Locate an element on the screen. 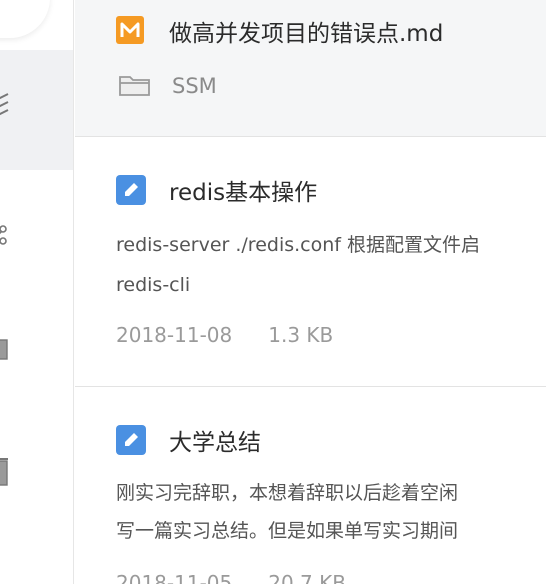  note-title: redis基本操作 is located at coordinates (243, 193).